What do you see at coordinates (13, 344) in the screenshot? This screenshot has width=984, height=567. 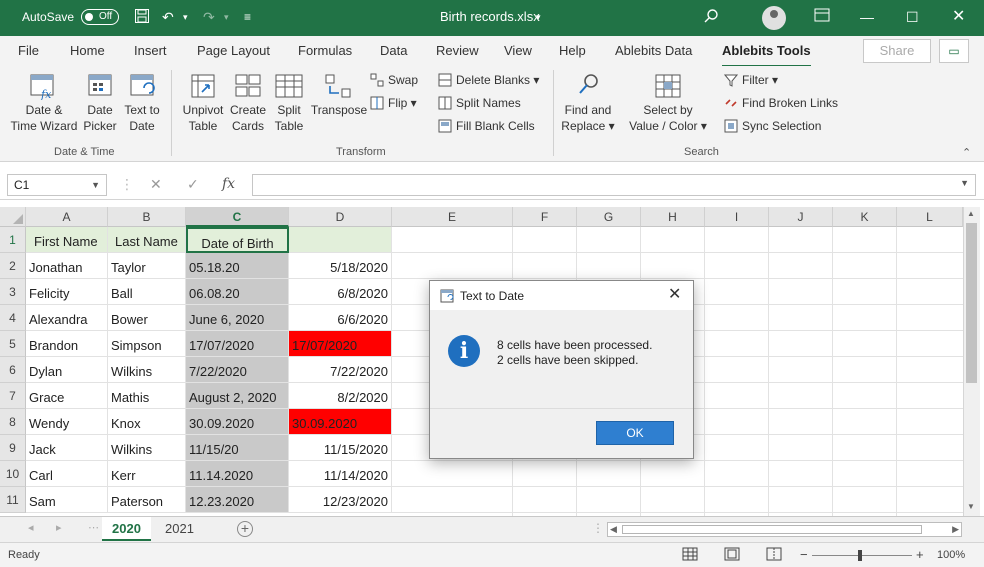 I see `row-header: 5` at bounding box center [13, 344].